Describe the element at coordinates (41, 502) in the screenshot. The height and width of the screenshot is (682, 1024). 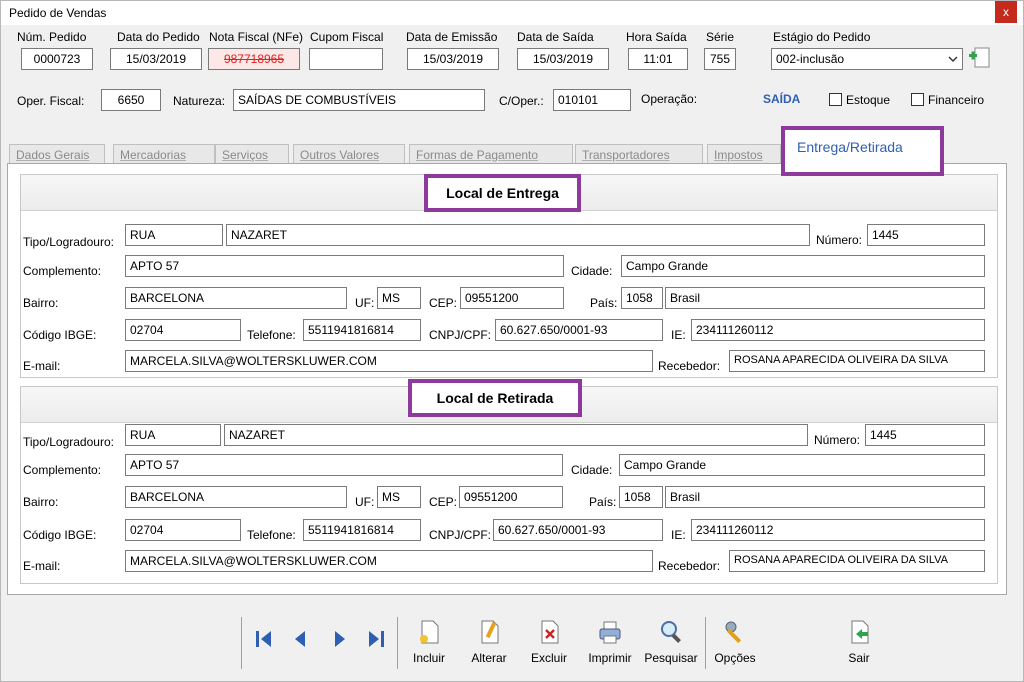
I see `retirada-bairro-label: Bairro:` at that location.